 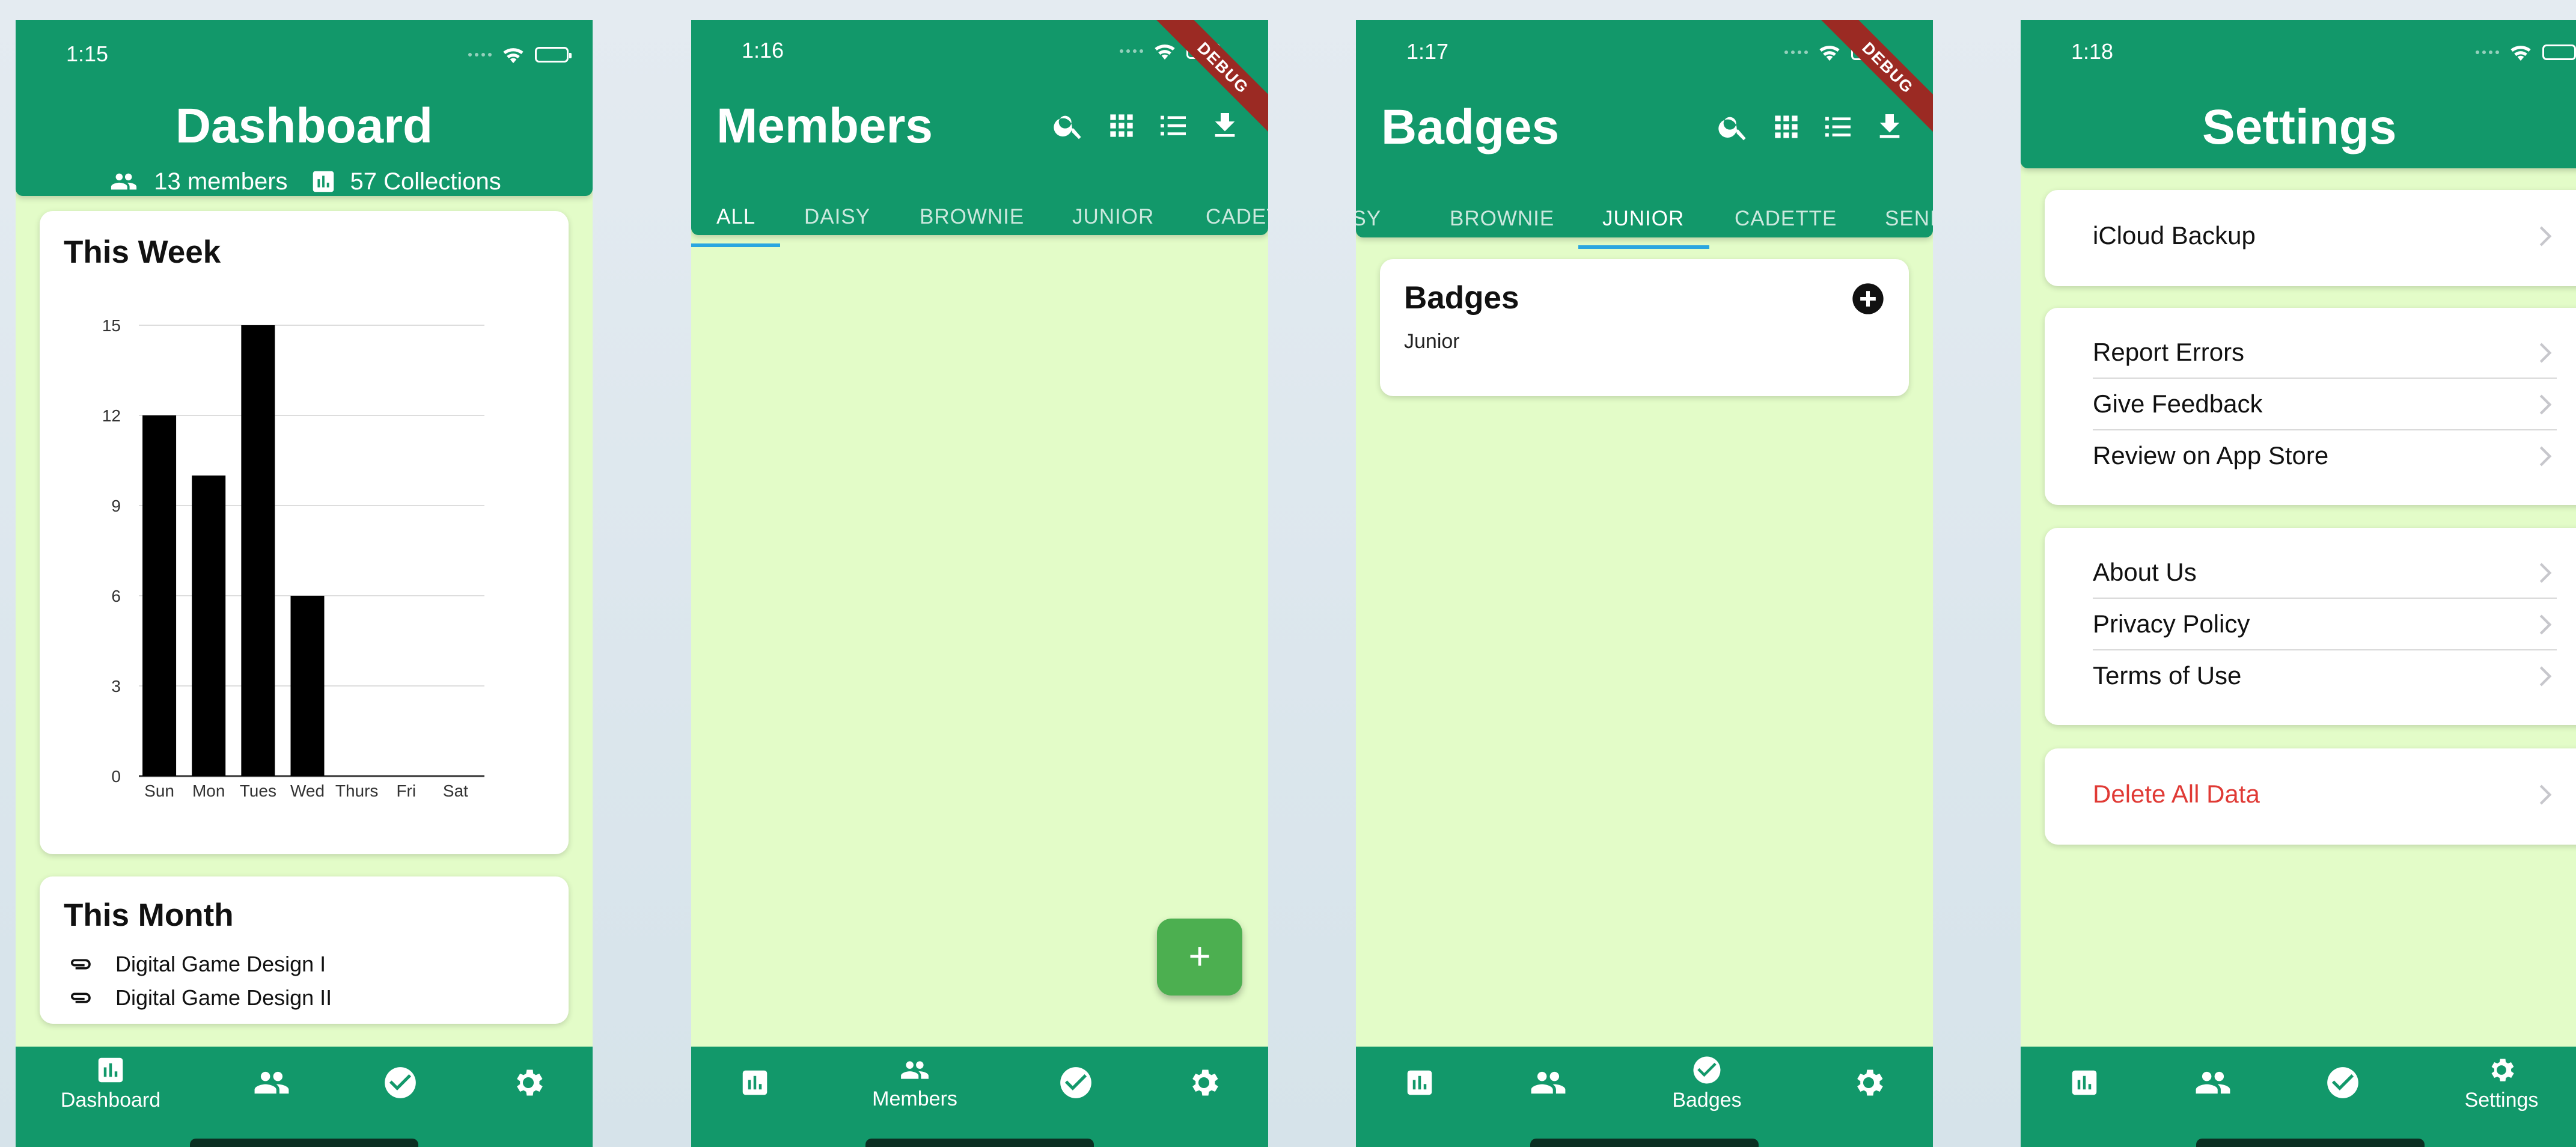 I want to click on nav-members-label: Members, so click(x=914, y=1098).